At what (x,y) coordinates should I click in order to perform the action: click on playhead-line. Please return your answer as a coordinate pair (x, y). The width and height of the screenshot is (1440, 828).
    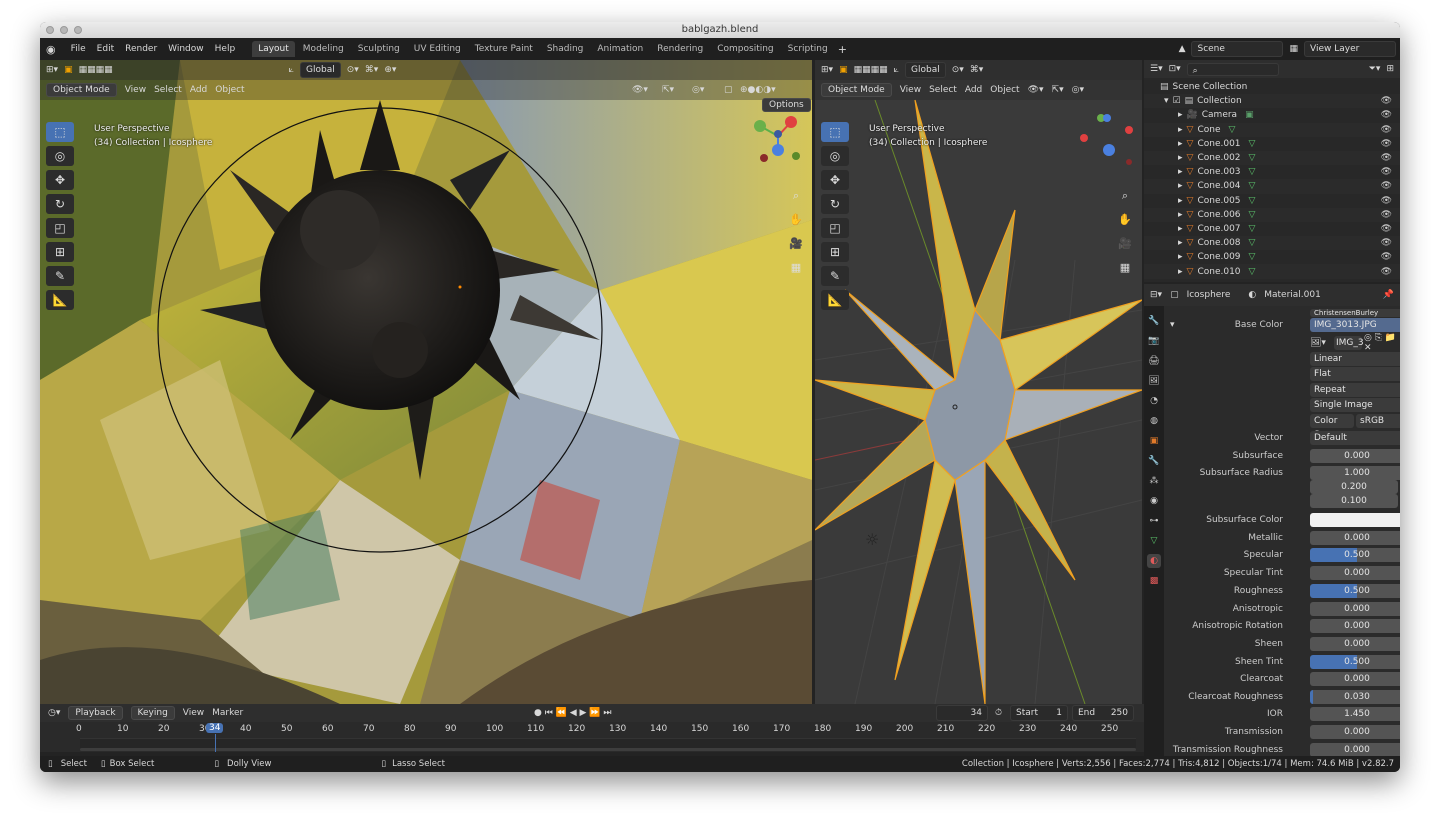
    Looking at the image, I should click on (215, 743).